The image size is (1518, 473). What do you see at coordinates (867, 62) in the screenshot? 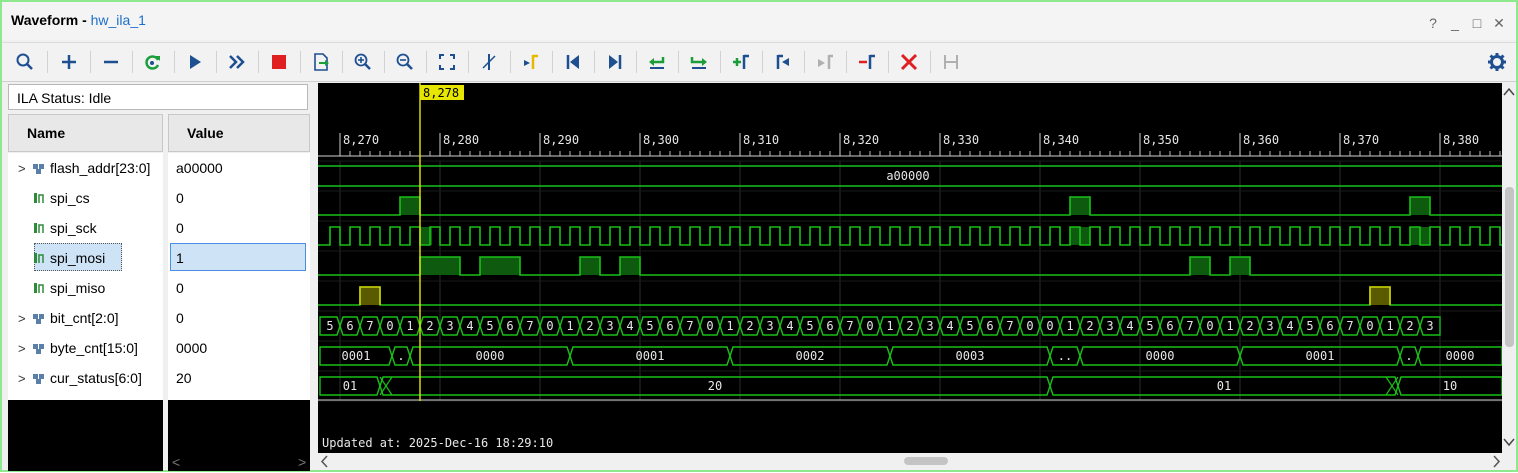
I see `swap-cursors-icon` at bounding box center [867, 62].